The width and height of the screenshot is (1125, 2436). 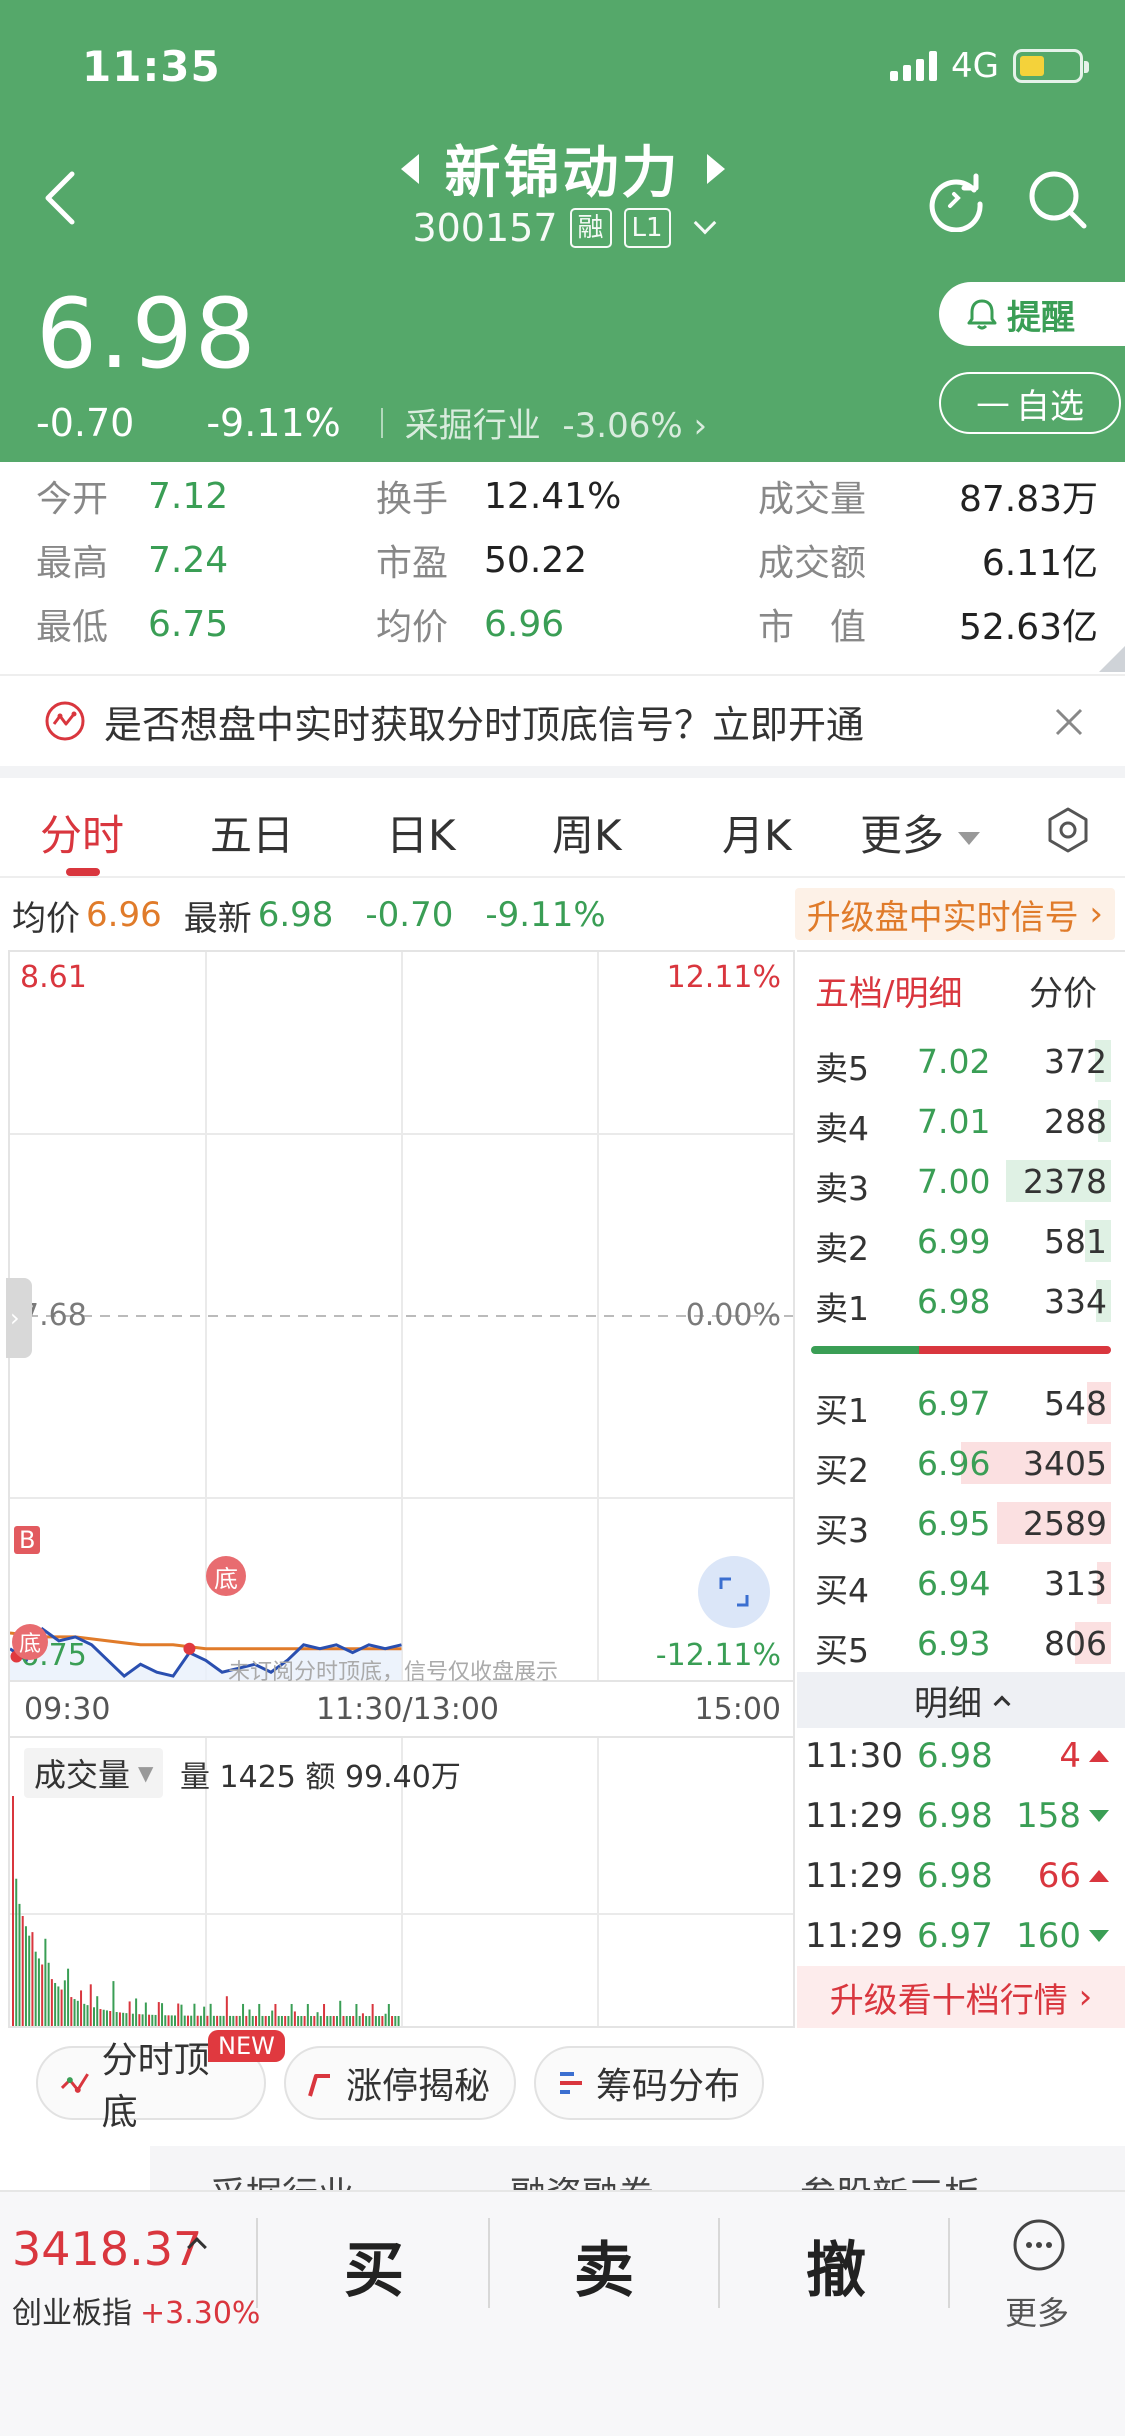 I want to click on level-tag: L1, so click(x=647, y=228).